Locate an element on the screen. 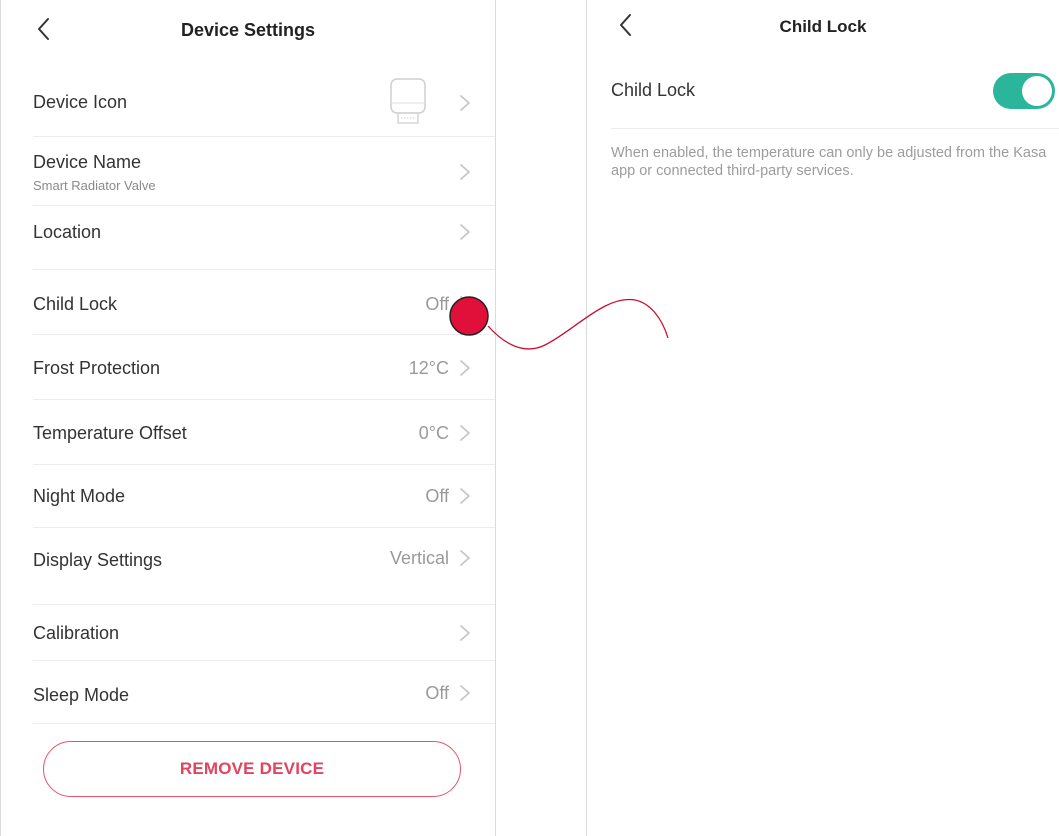 Image resolution: width=1059 pixels, height=836 pixels. row-label: Location is located at coordinates (67, 232).